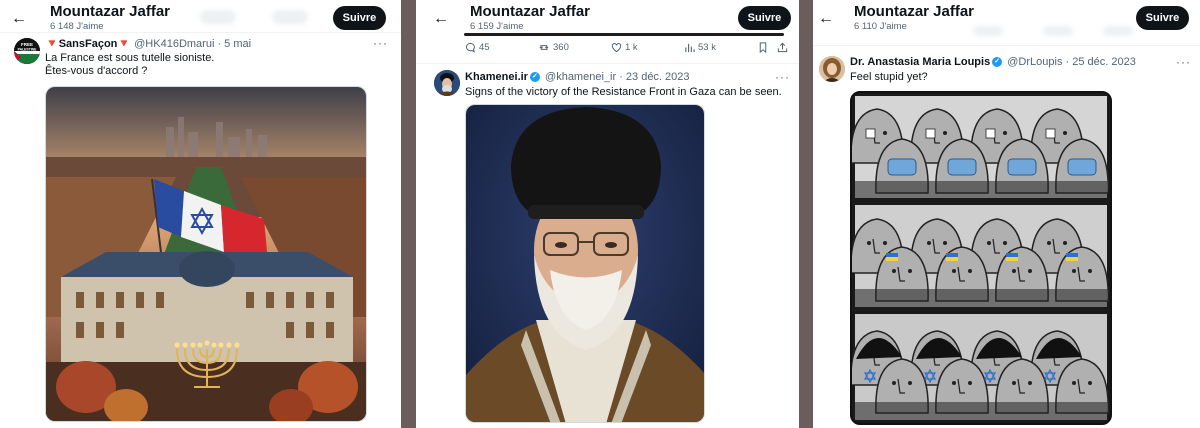 Image resolution: width=1200 pixels, height=428 pixels. Describe the element at coordinates (544, 47) in the screenshot. I see `repost-icon` at that location.